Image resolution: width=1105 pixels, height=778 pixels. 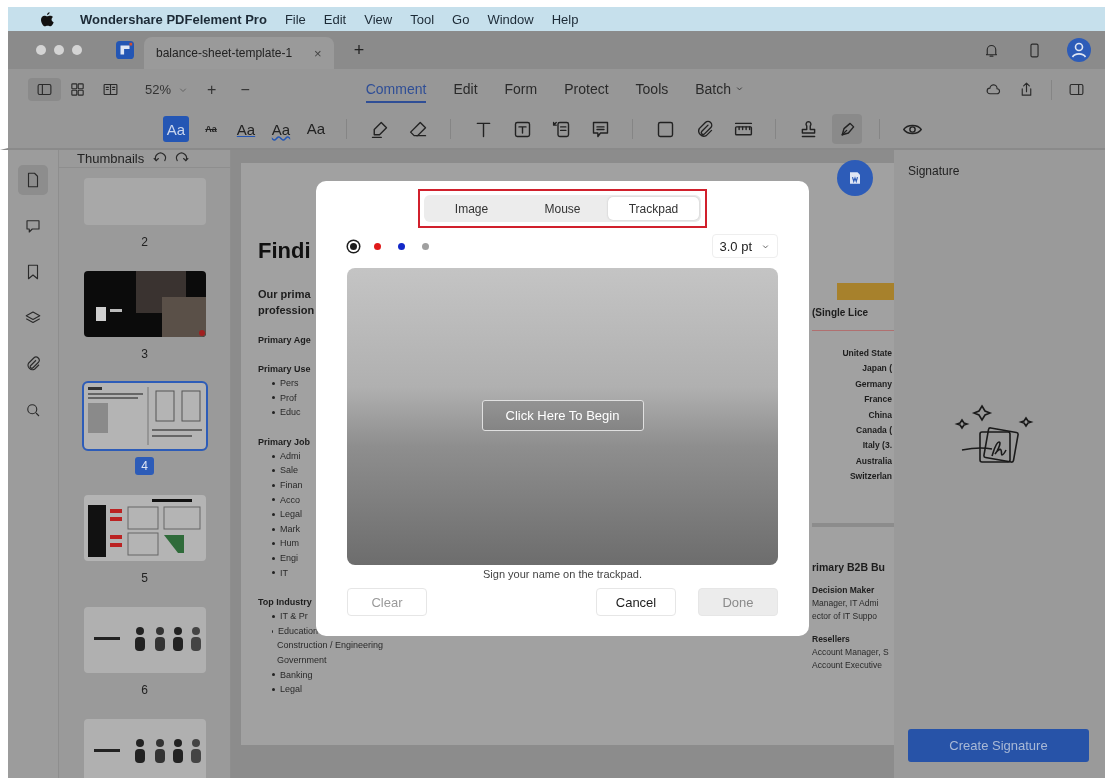 I want to click on input-mode-tab: Trackpad, so click(x=653, y=208).